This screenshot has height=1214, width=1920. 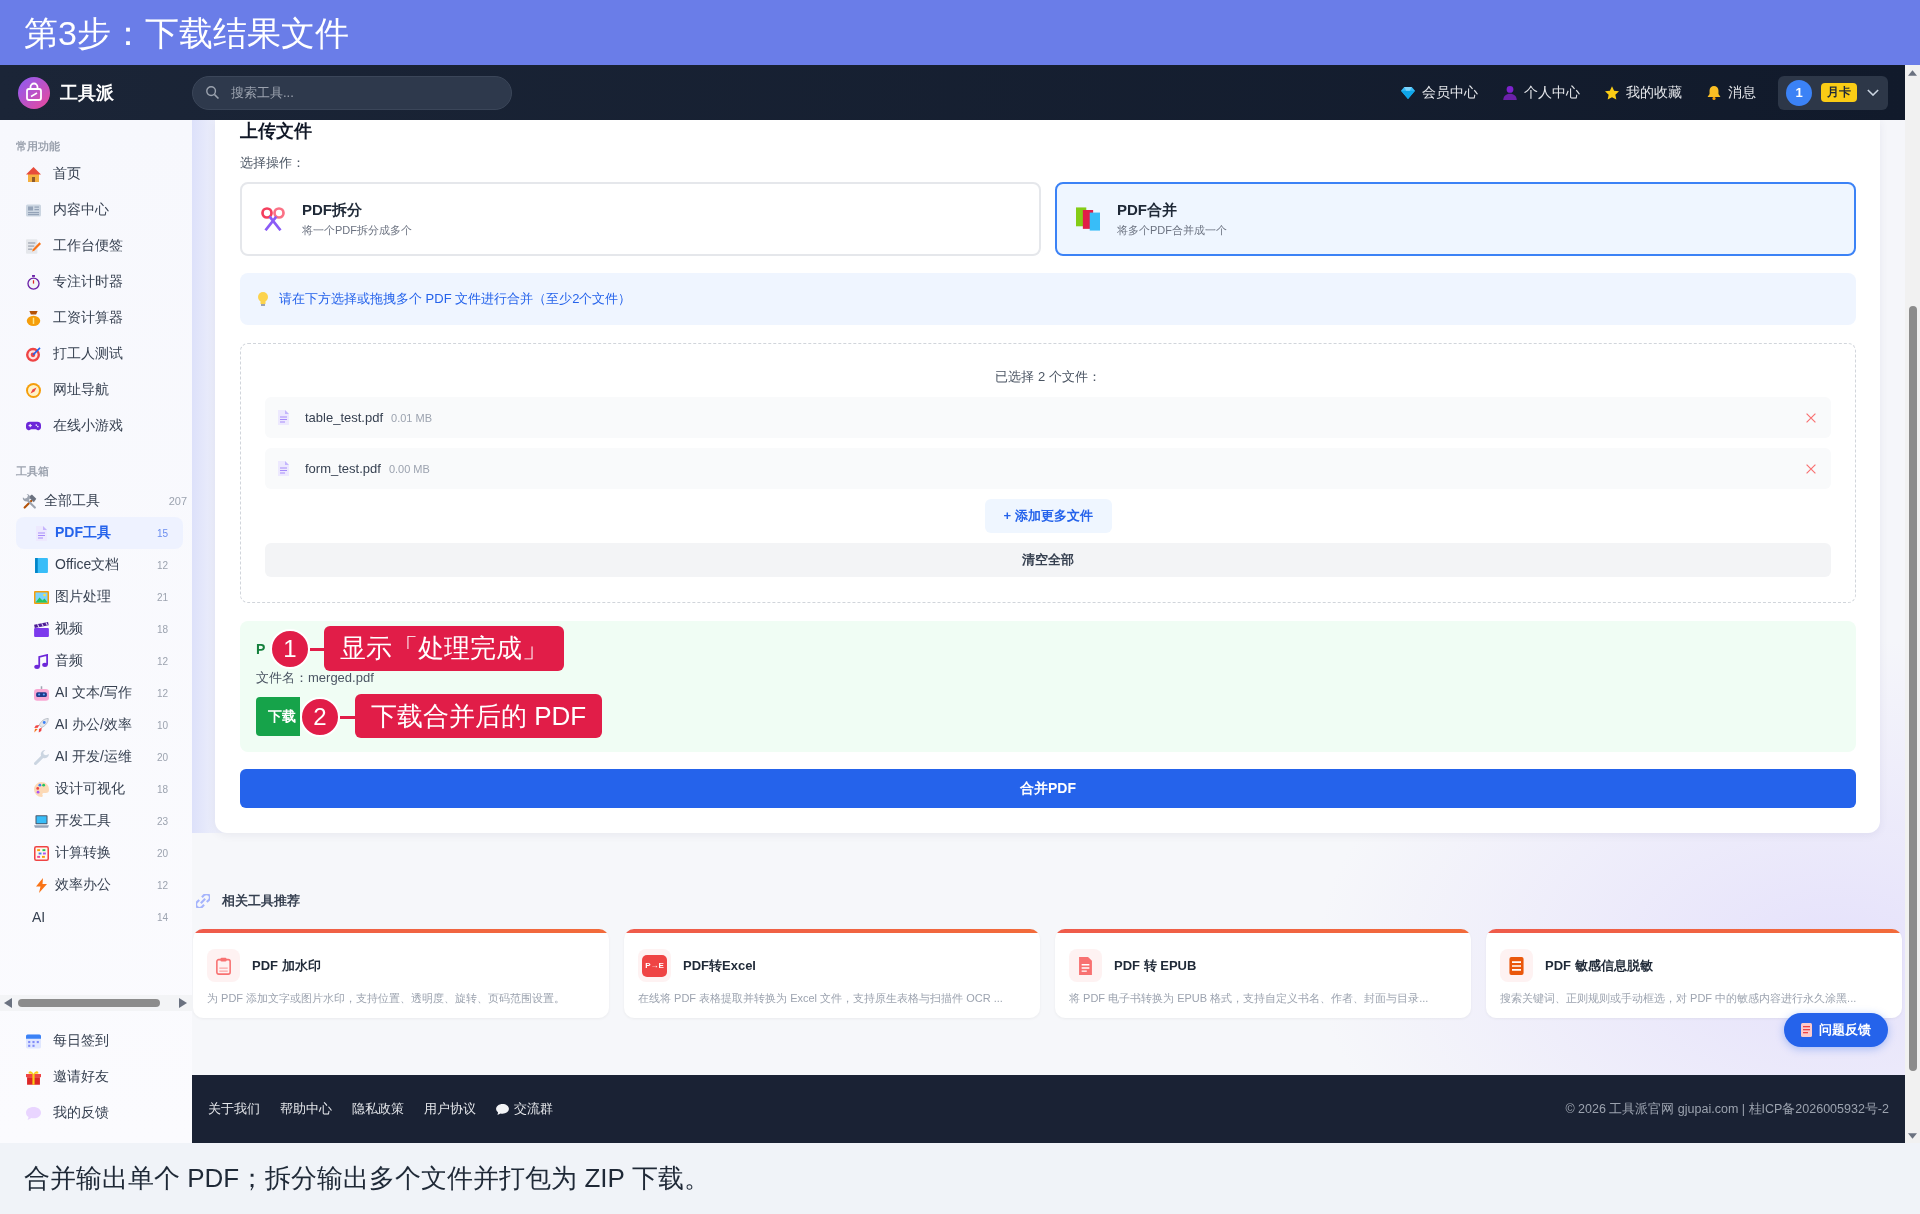 I want to click on sidebar-item: 计算转换 20, so click(x=99, y=853).